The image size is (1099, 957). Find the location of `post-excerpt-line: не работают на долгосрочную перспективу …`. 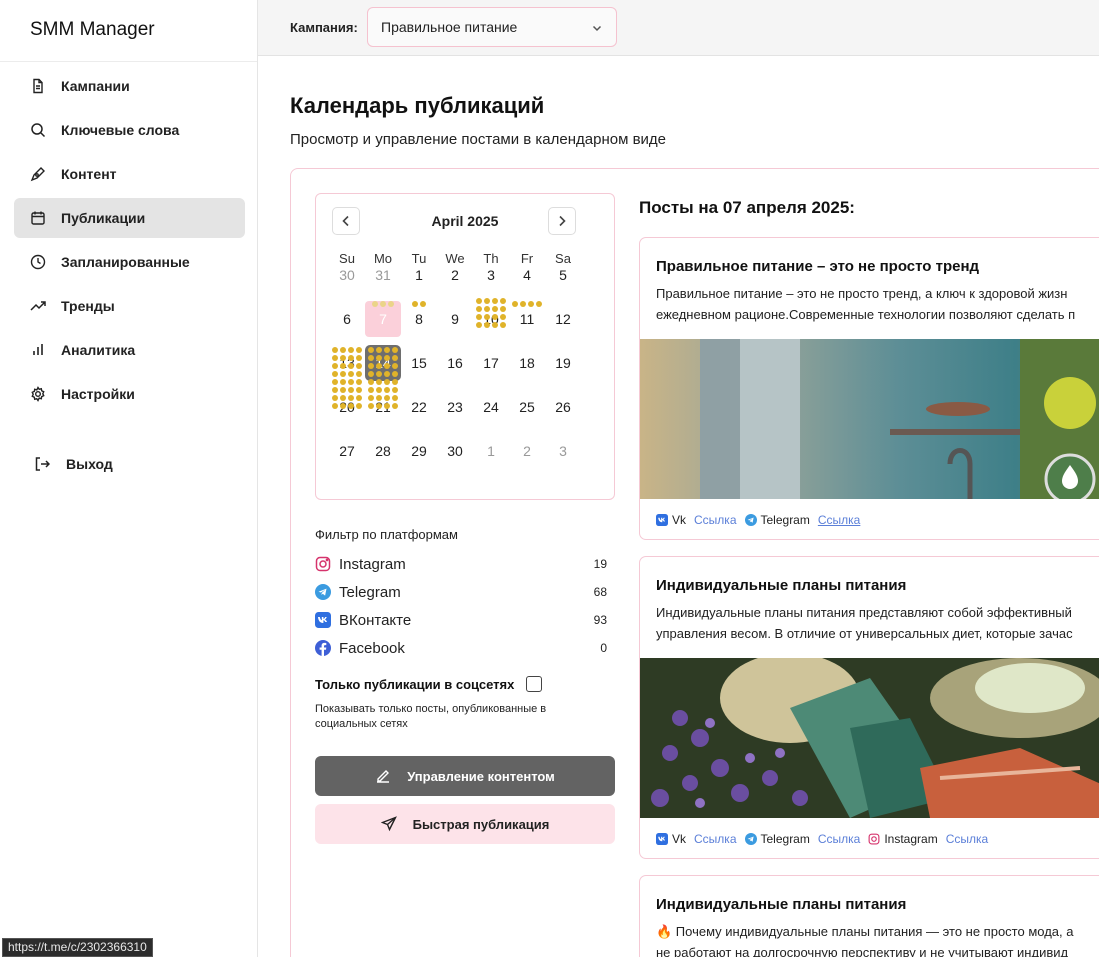

post-excerpt-line: не работают на долгосрочную перспективу … is located at coordinates (862, 951).